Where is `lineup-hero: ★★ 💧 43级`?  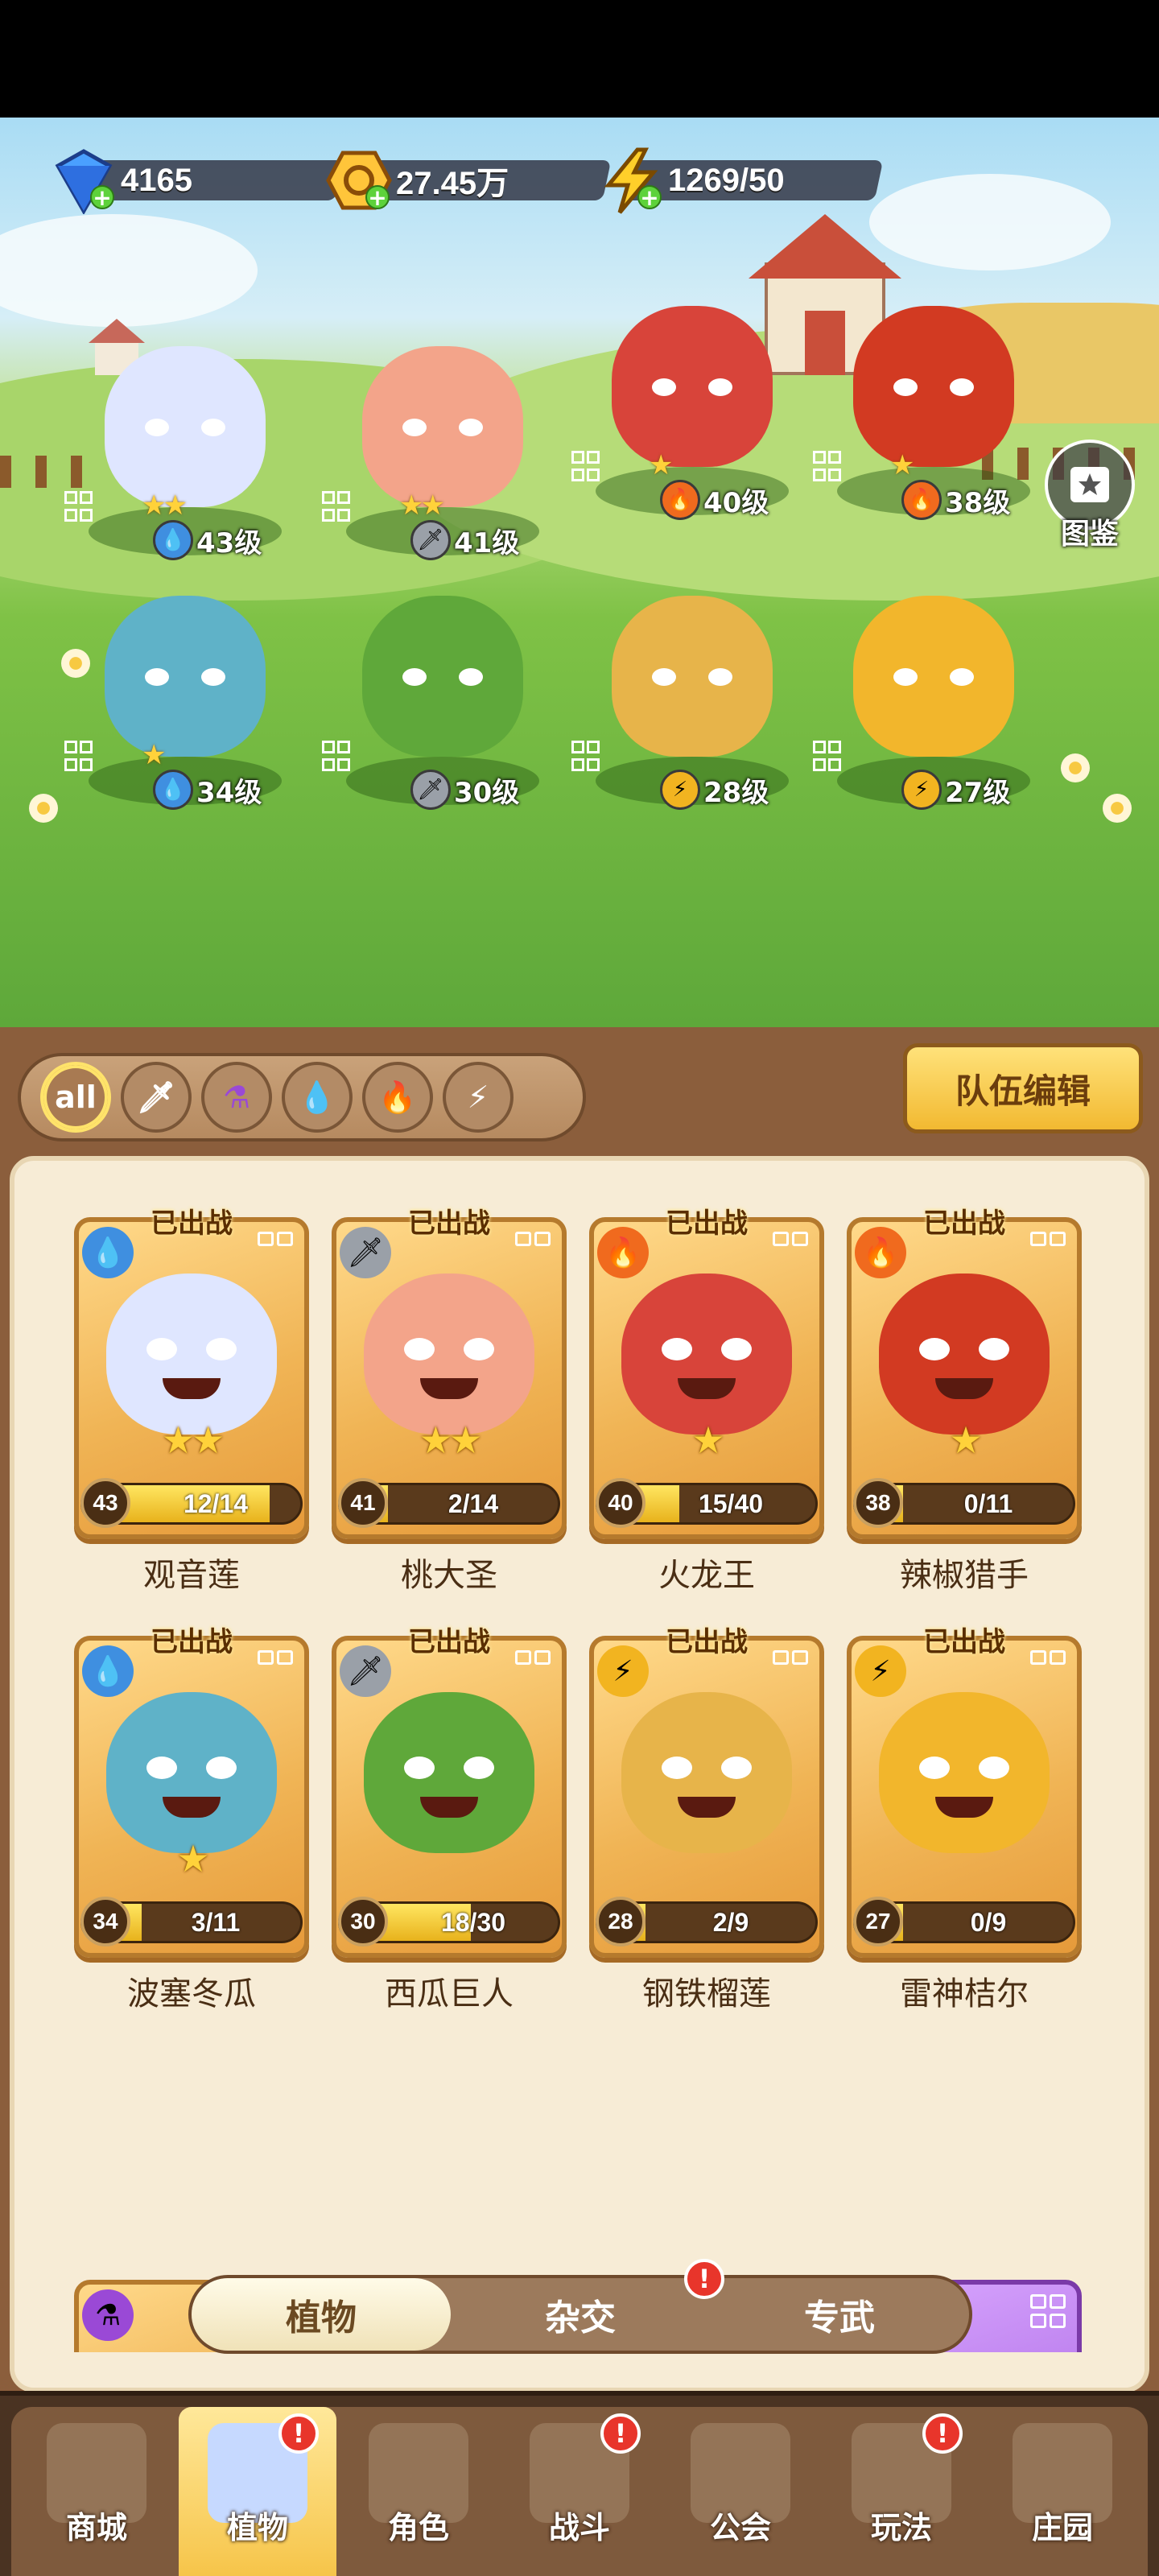 lineup-hero: ★★ 💧 43级 is located at coordinates (185, 455).